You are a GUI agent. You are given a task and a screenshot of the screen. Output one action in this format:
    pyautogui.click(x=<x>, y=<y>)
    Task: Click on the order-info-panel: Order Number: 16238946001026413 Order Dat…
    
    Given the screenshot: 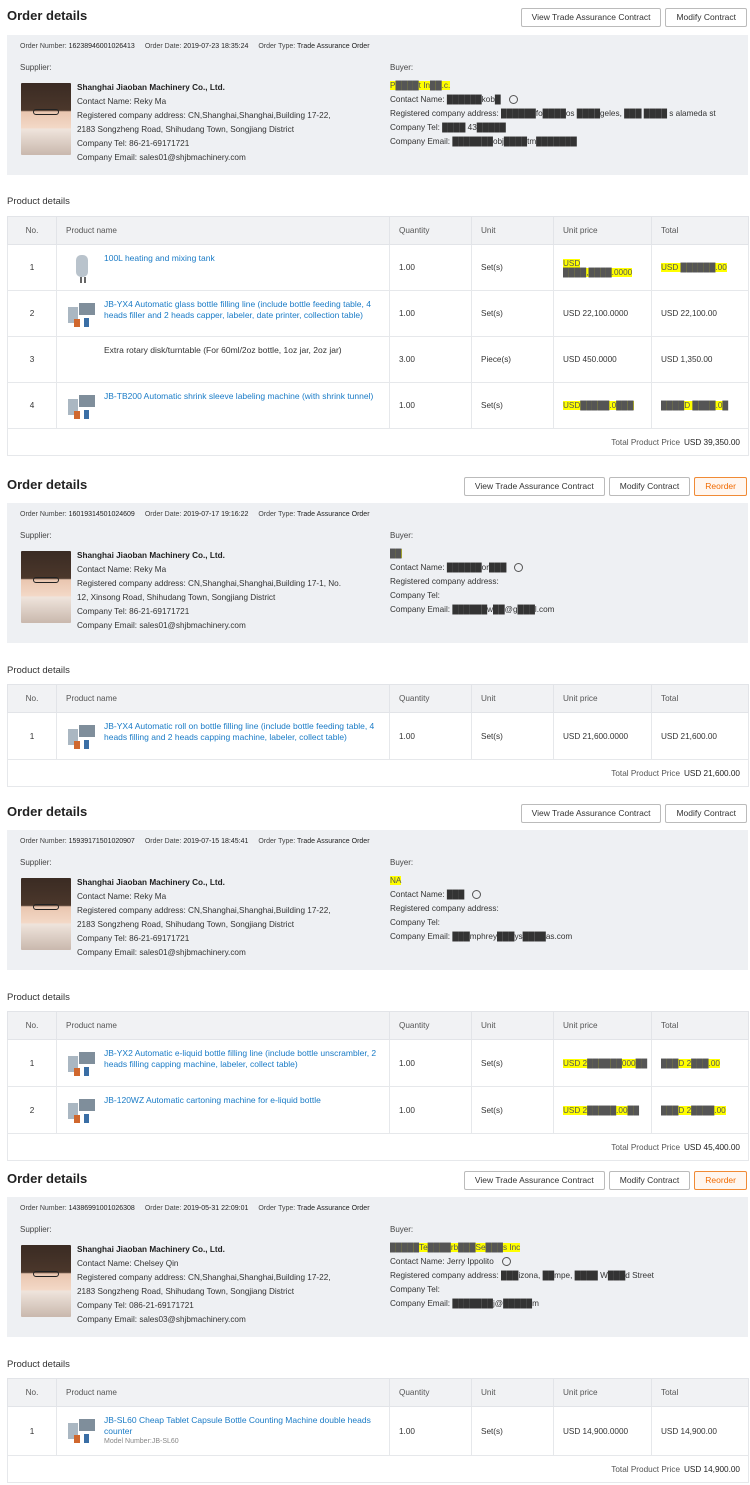 What is the action you would take?
    pyautogui.click(x=377, y=105)
    